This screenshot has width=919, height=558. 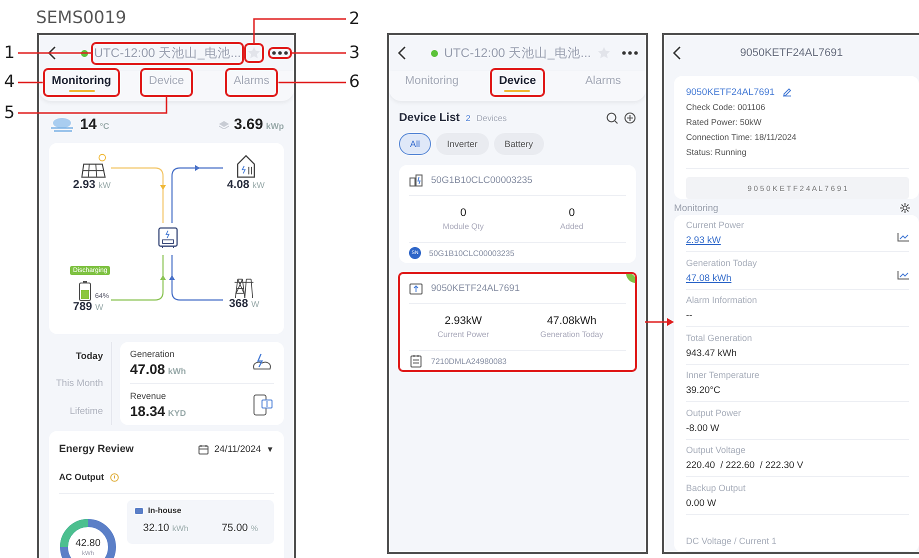 I want to click on pv-power: 2.93 kW, so click(x=92, y=184).